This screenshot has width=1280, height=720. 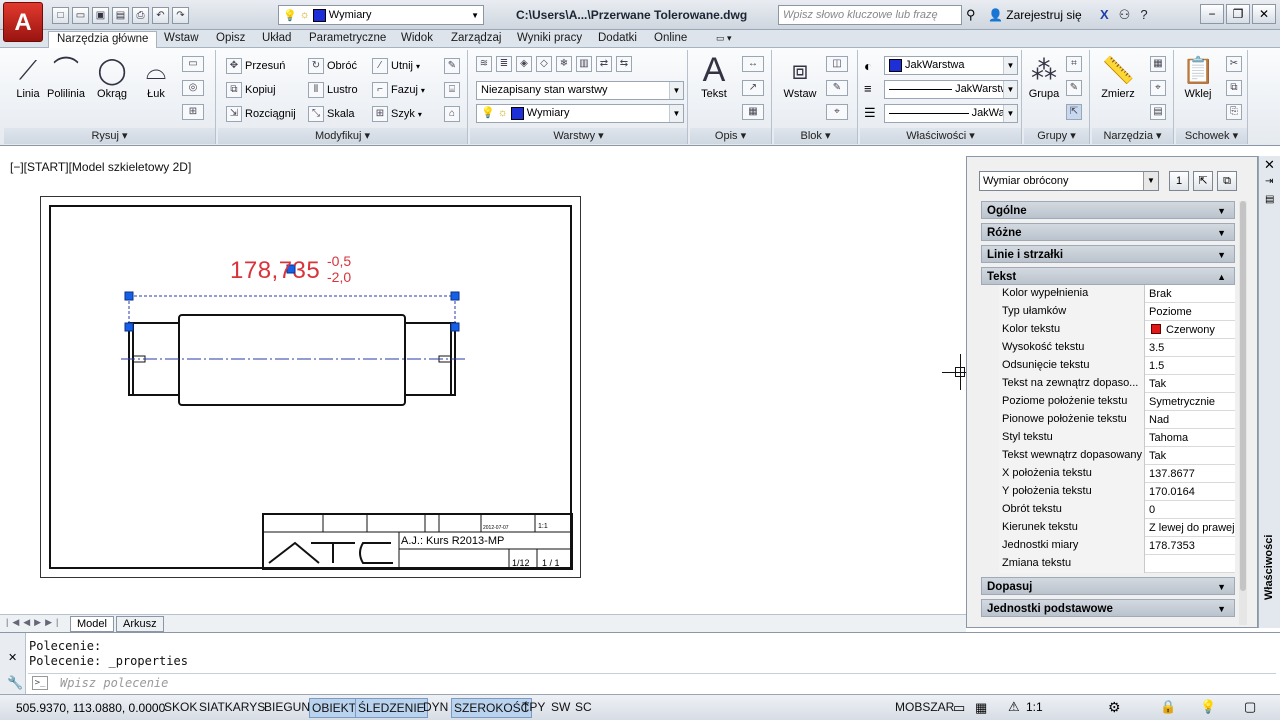 What do you see at coordinates (652, 683) in the screenshot?
I see `command-input: >_ Wpisz polecenie` at bounding box center [652, 683].